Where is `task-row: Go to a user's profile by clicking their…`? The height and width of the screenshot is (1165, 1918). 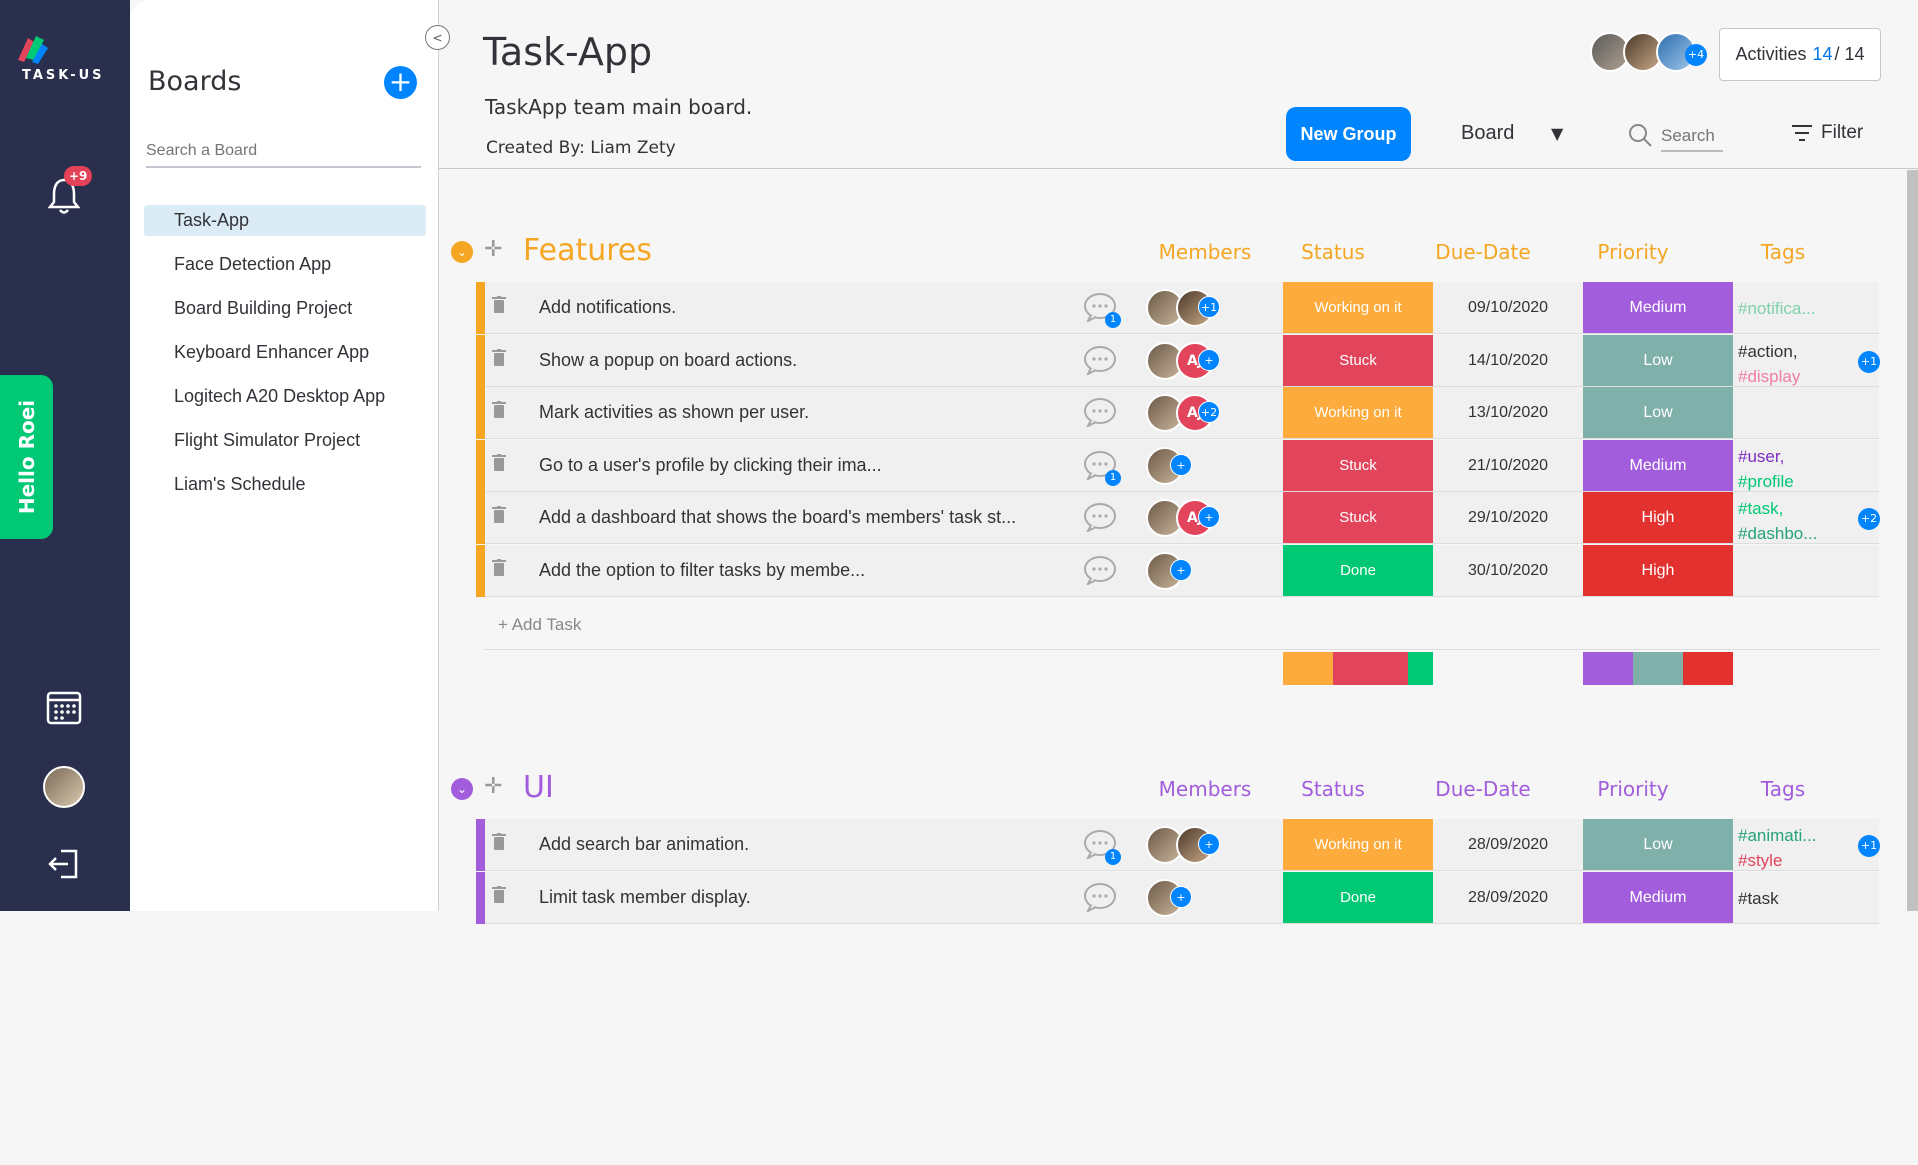 task-row: Go to a user's profile by clicking their… is located at coordinates (1177, 466).